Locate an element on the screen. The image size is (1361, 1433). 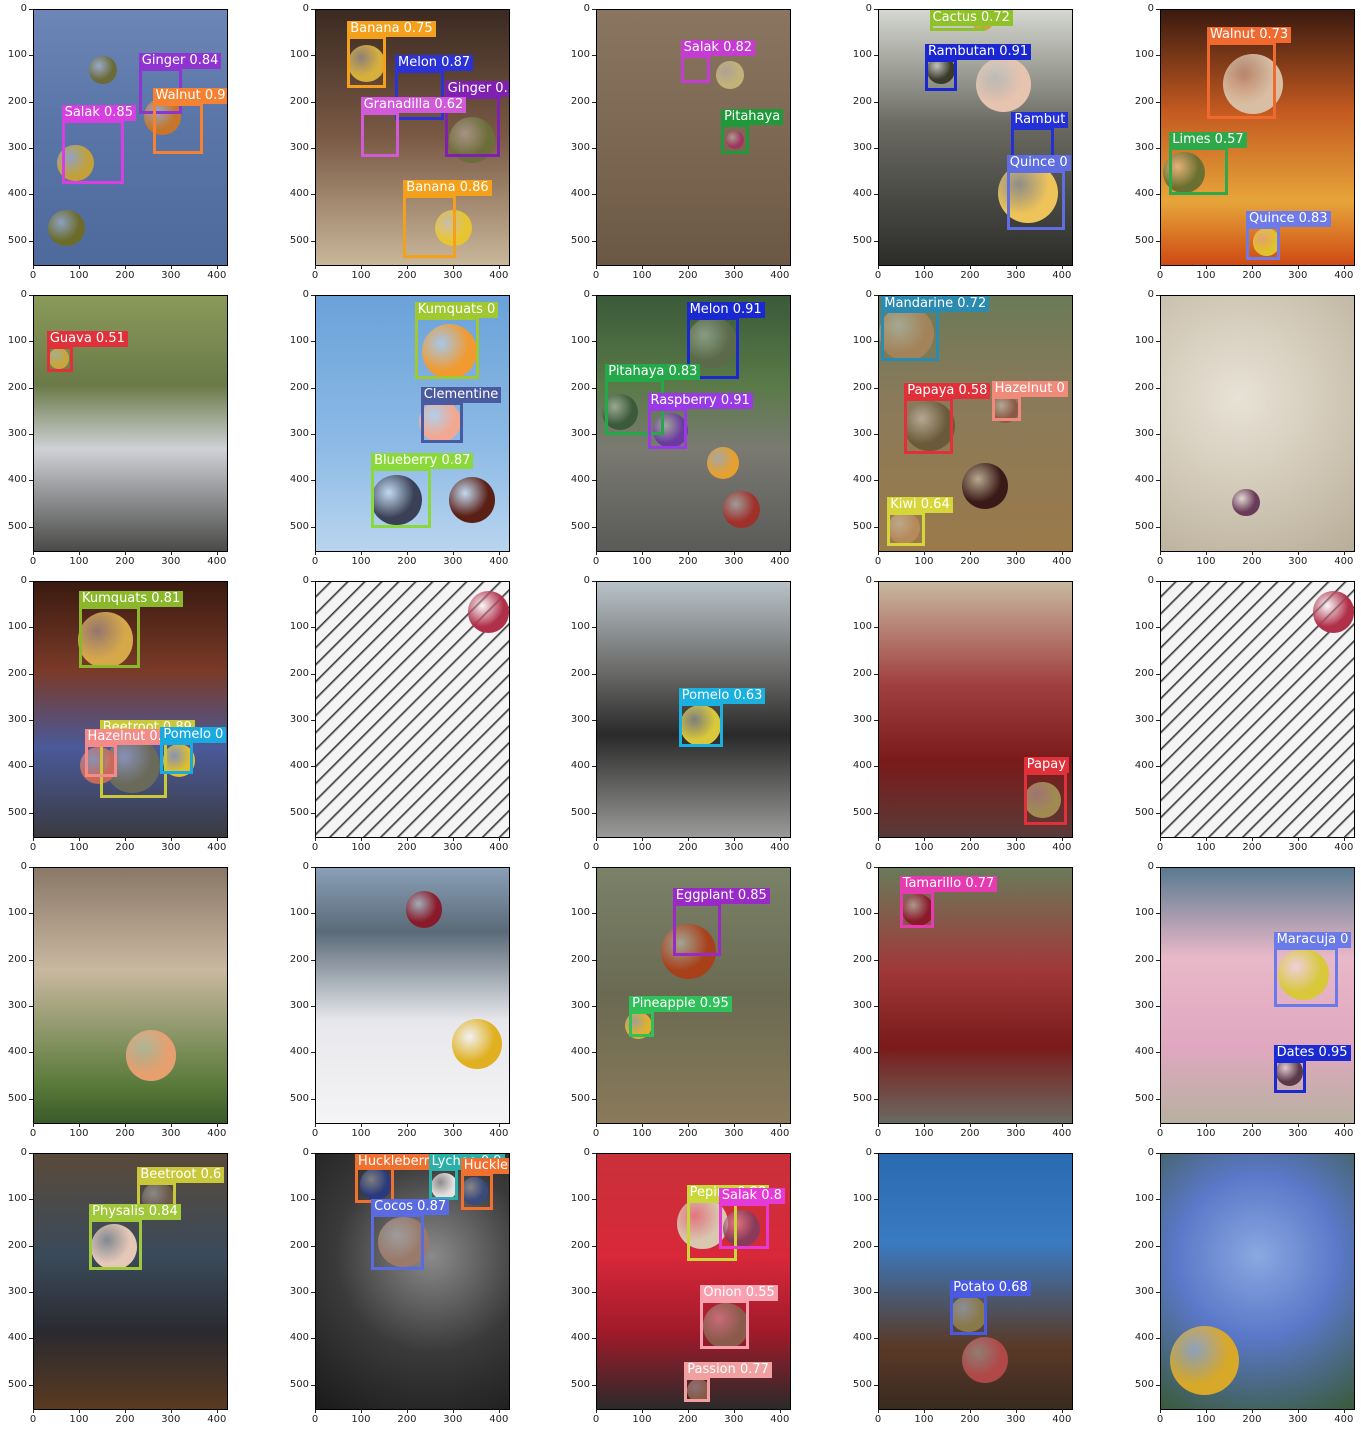
detection-label: Huckle is located at coordinates (484, 1165).